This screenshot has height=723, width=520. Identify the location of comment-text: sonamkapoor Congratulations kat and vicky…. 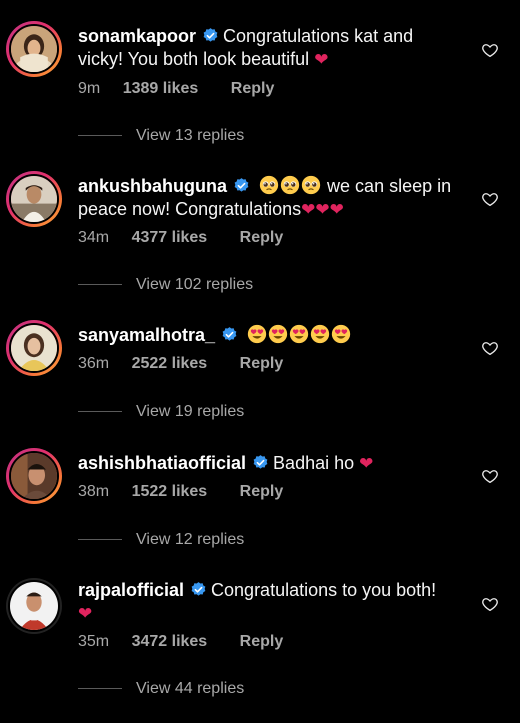
(269, 48).